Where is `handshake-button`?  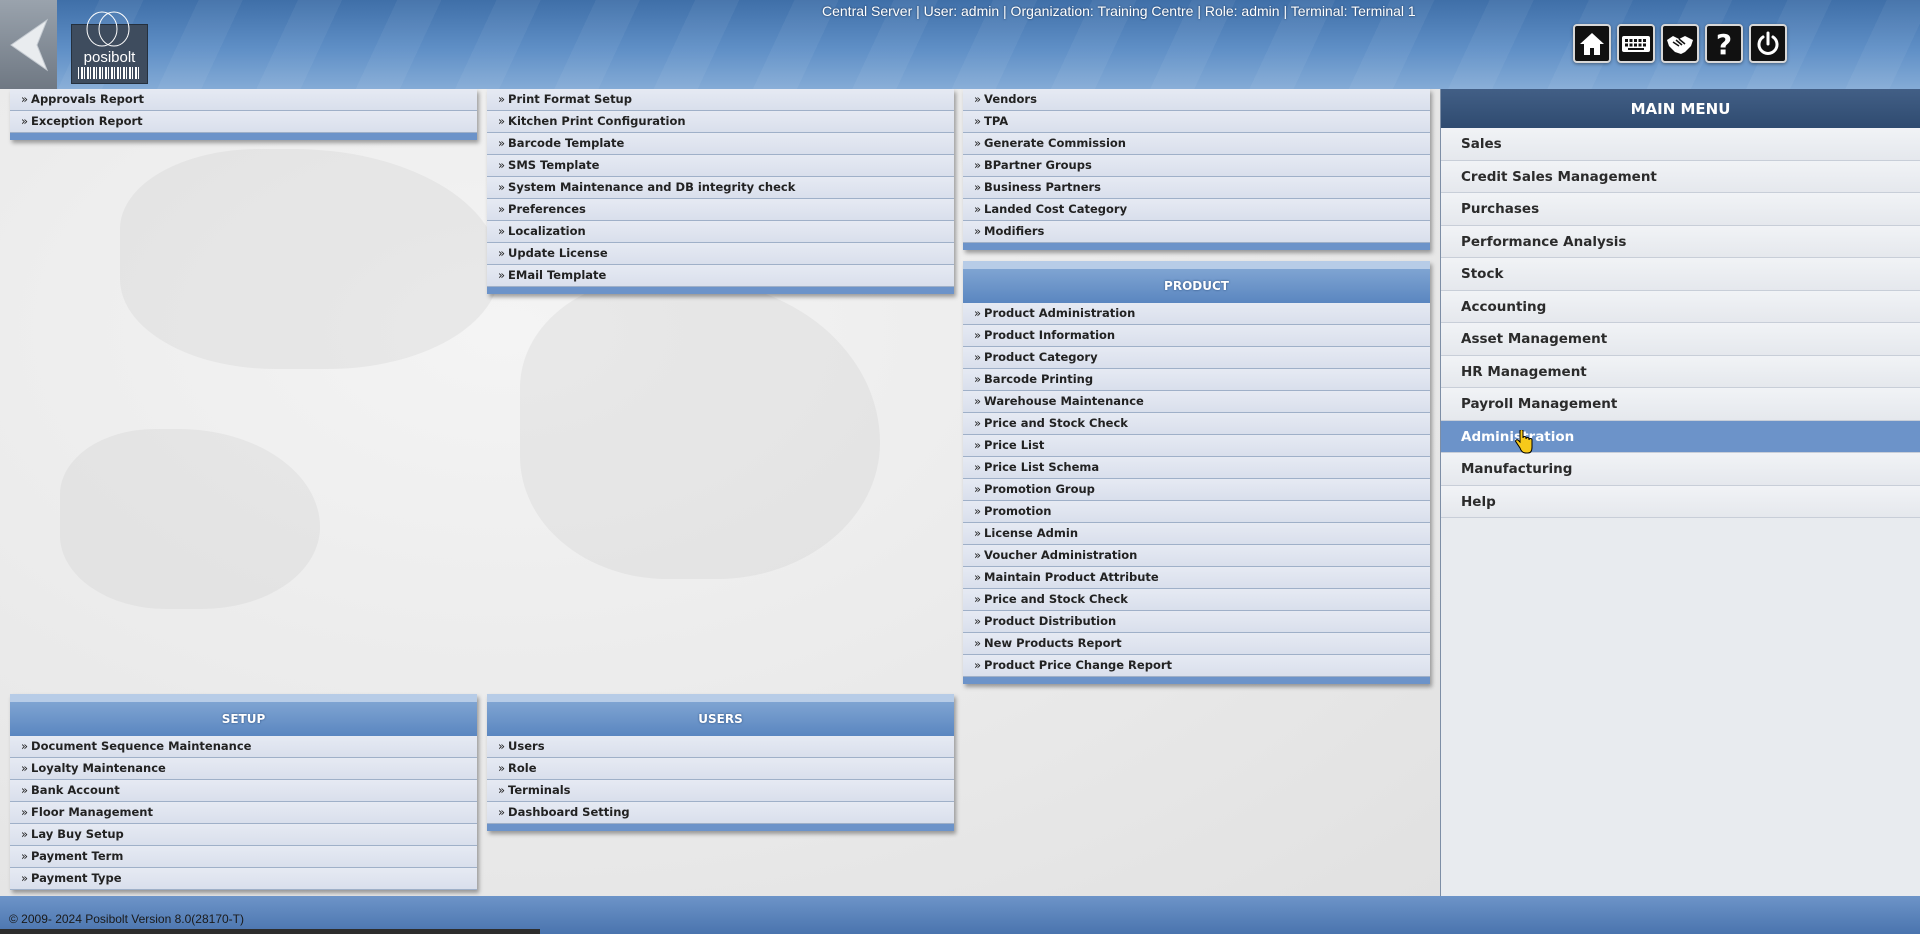 handshake-button is located at coordinates (1680, 43).